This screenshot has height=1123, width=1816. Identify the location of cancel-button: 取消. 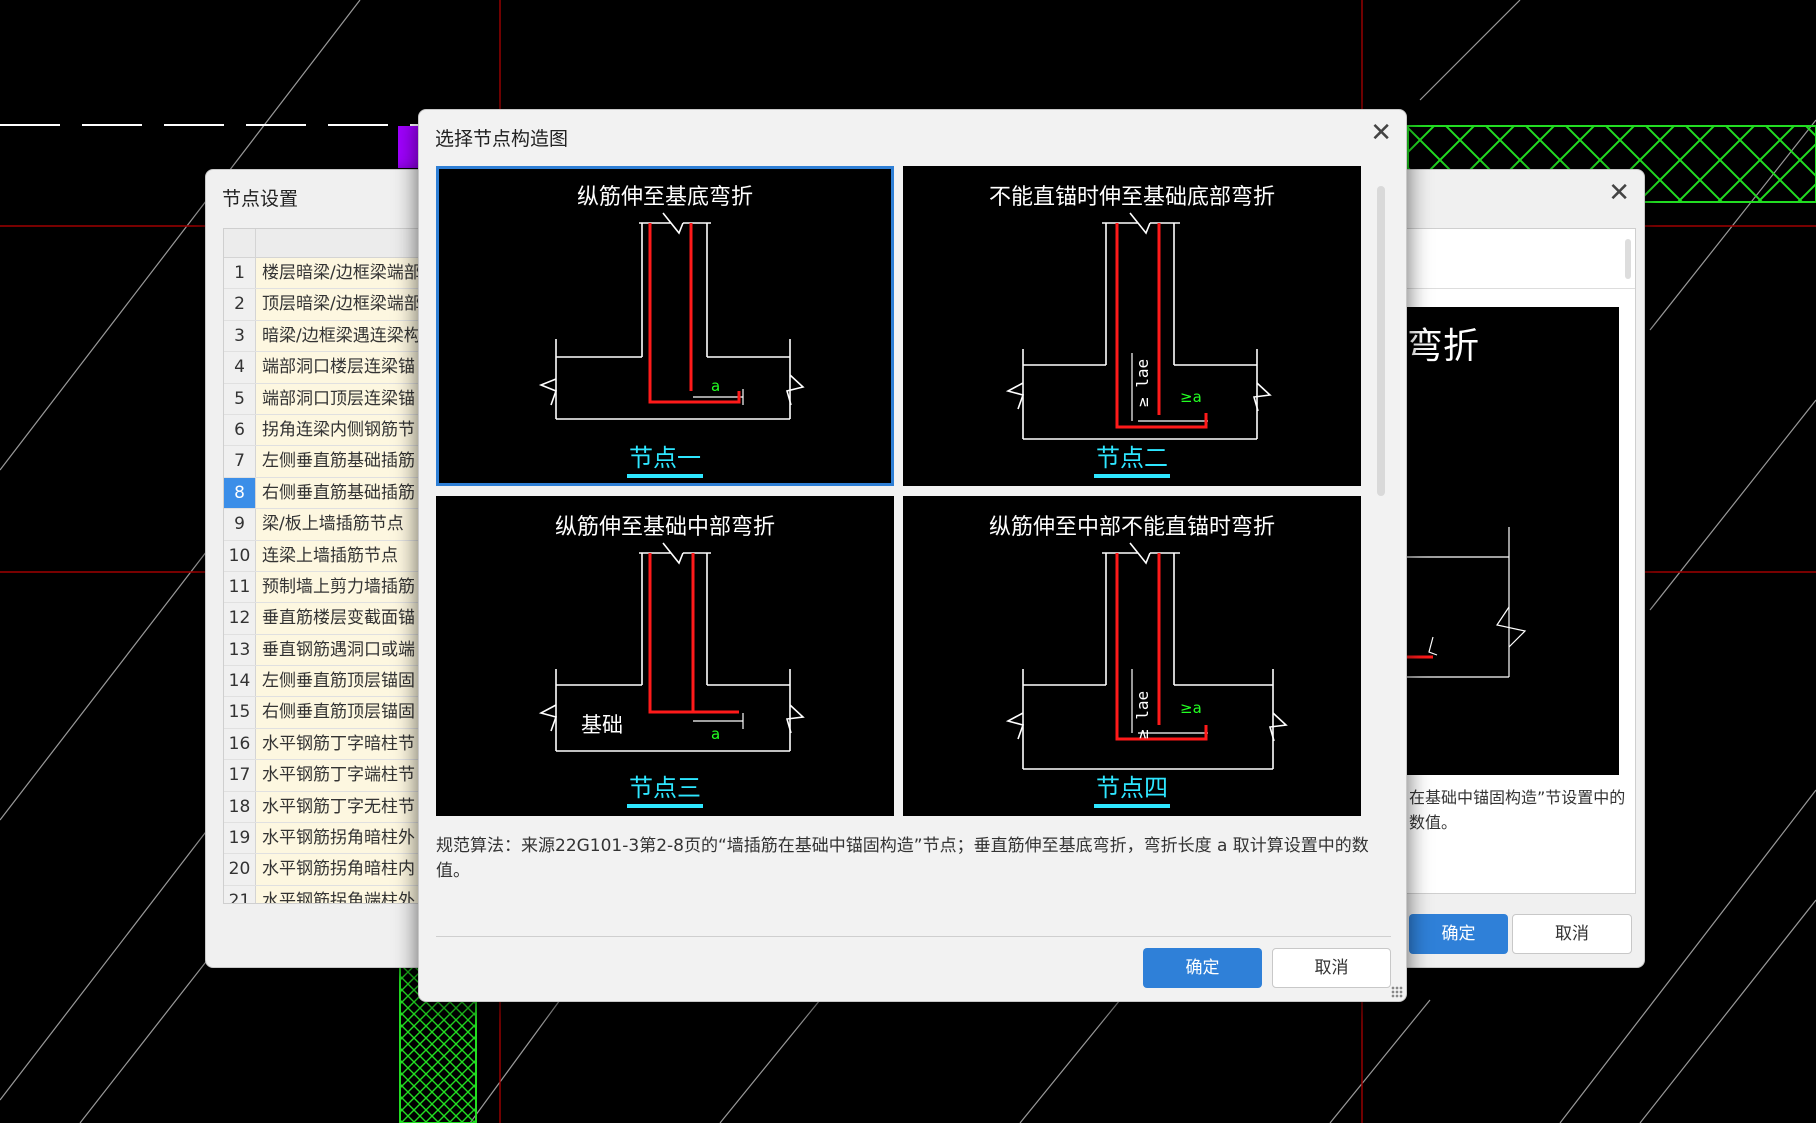
(1331, 968).